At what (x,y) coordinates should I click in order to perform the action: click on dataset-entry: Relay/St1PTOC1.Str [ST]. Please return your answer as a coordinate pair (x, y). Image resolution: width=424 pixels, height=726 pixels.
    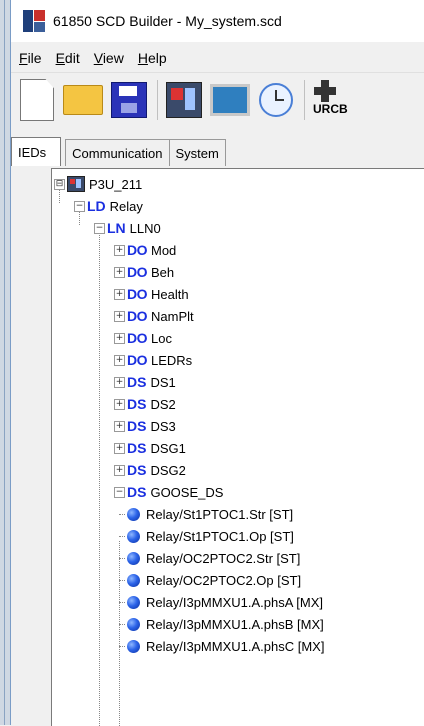
    Looking at the image, I should click on (206, 514).